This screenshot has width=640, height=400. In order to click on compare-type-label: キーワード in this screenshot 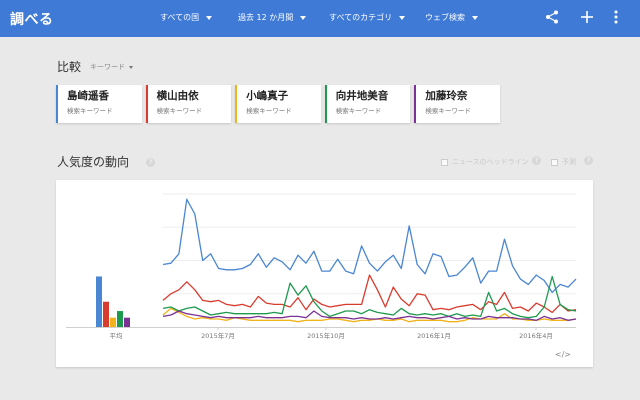, I will do `click(107, 67)`.